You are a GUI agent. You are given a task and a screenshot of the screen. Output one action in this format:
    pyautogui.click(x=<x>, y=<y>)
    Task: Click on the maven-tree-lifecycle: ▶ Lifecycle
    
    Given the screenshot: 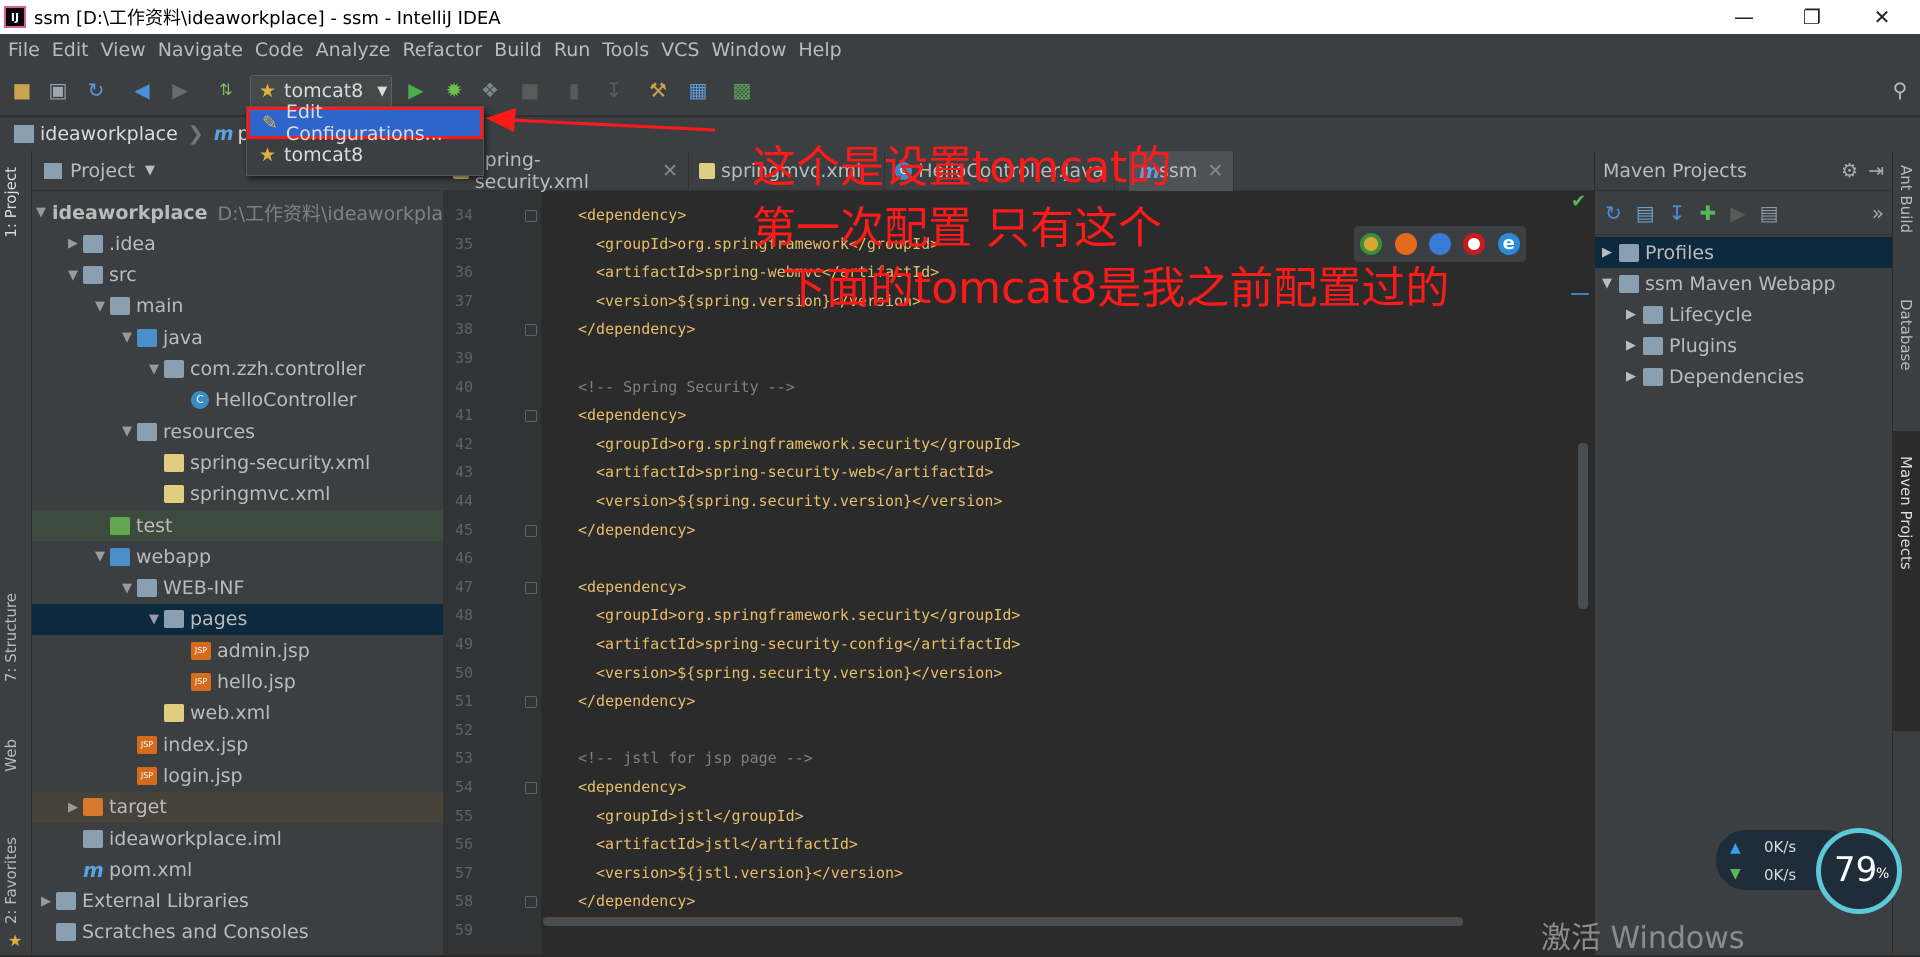 What is the action you would take?
    pyautogui.click(x=1744, y=314)
    